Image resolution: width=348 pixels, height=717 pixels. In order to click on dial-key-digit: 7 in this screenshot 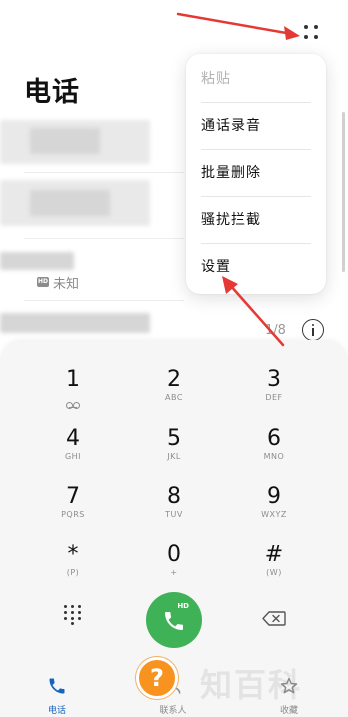, I will do `click(73, 496)`.